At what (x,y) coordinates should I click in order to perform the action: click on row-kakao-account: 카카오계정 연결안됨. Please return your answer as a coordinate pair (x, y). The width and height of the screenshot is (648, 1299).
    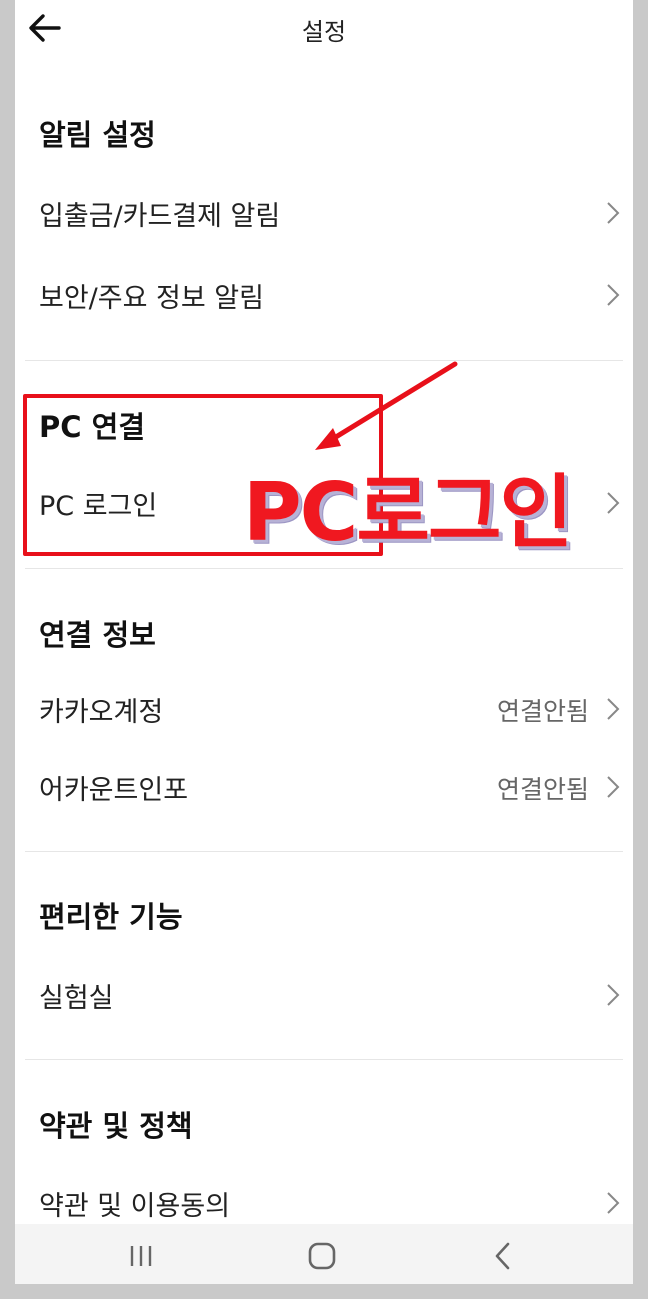
    Looking at the image, I should click on (324, 709).